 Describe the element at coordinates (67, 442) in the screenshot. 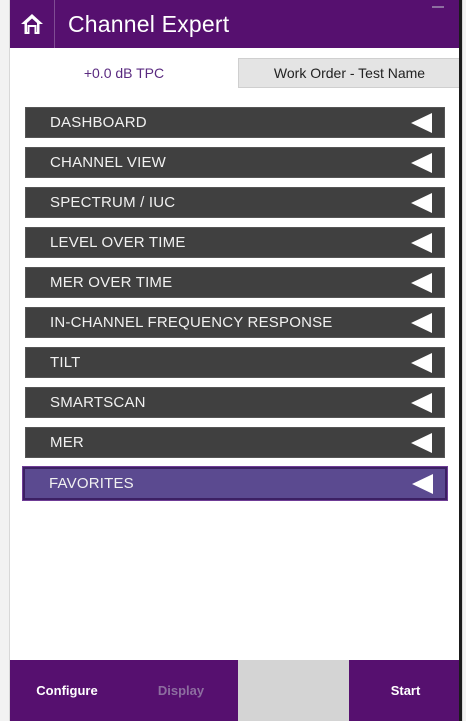

I see `menu-item-label: MER` at that location.